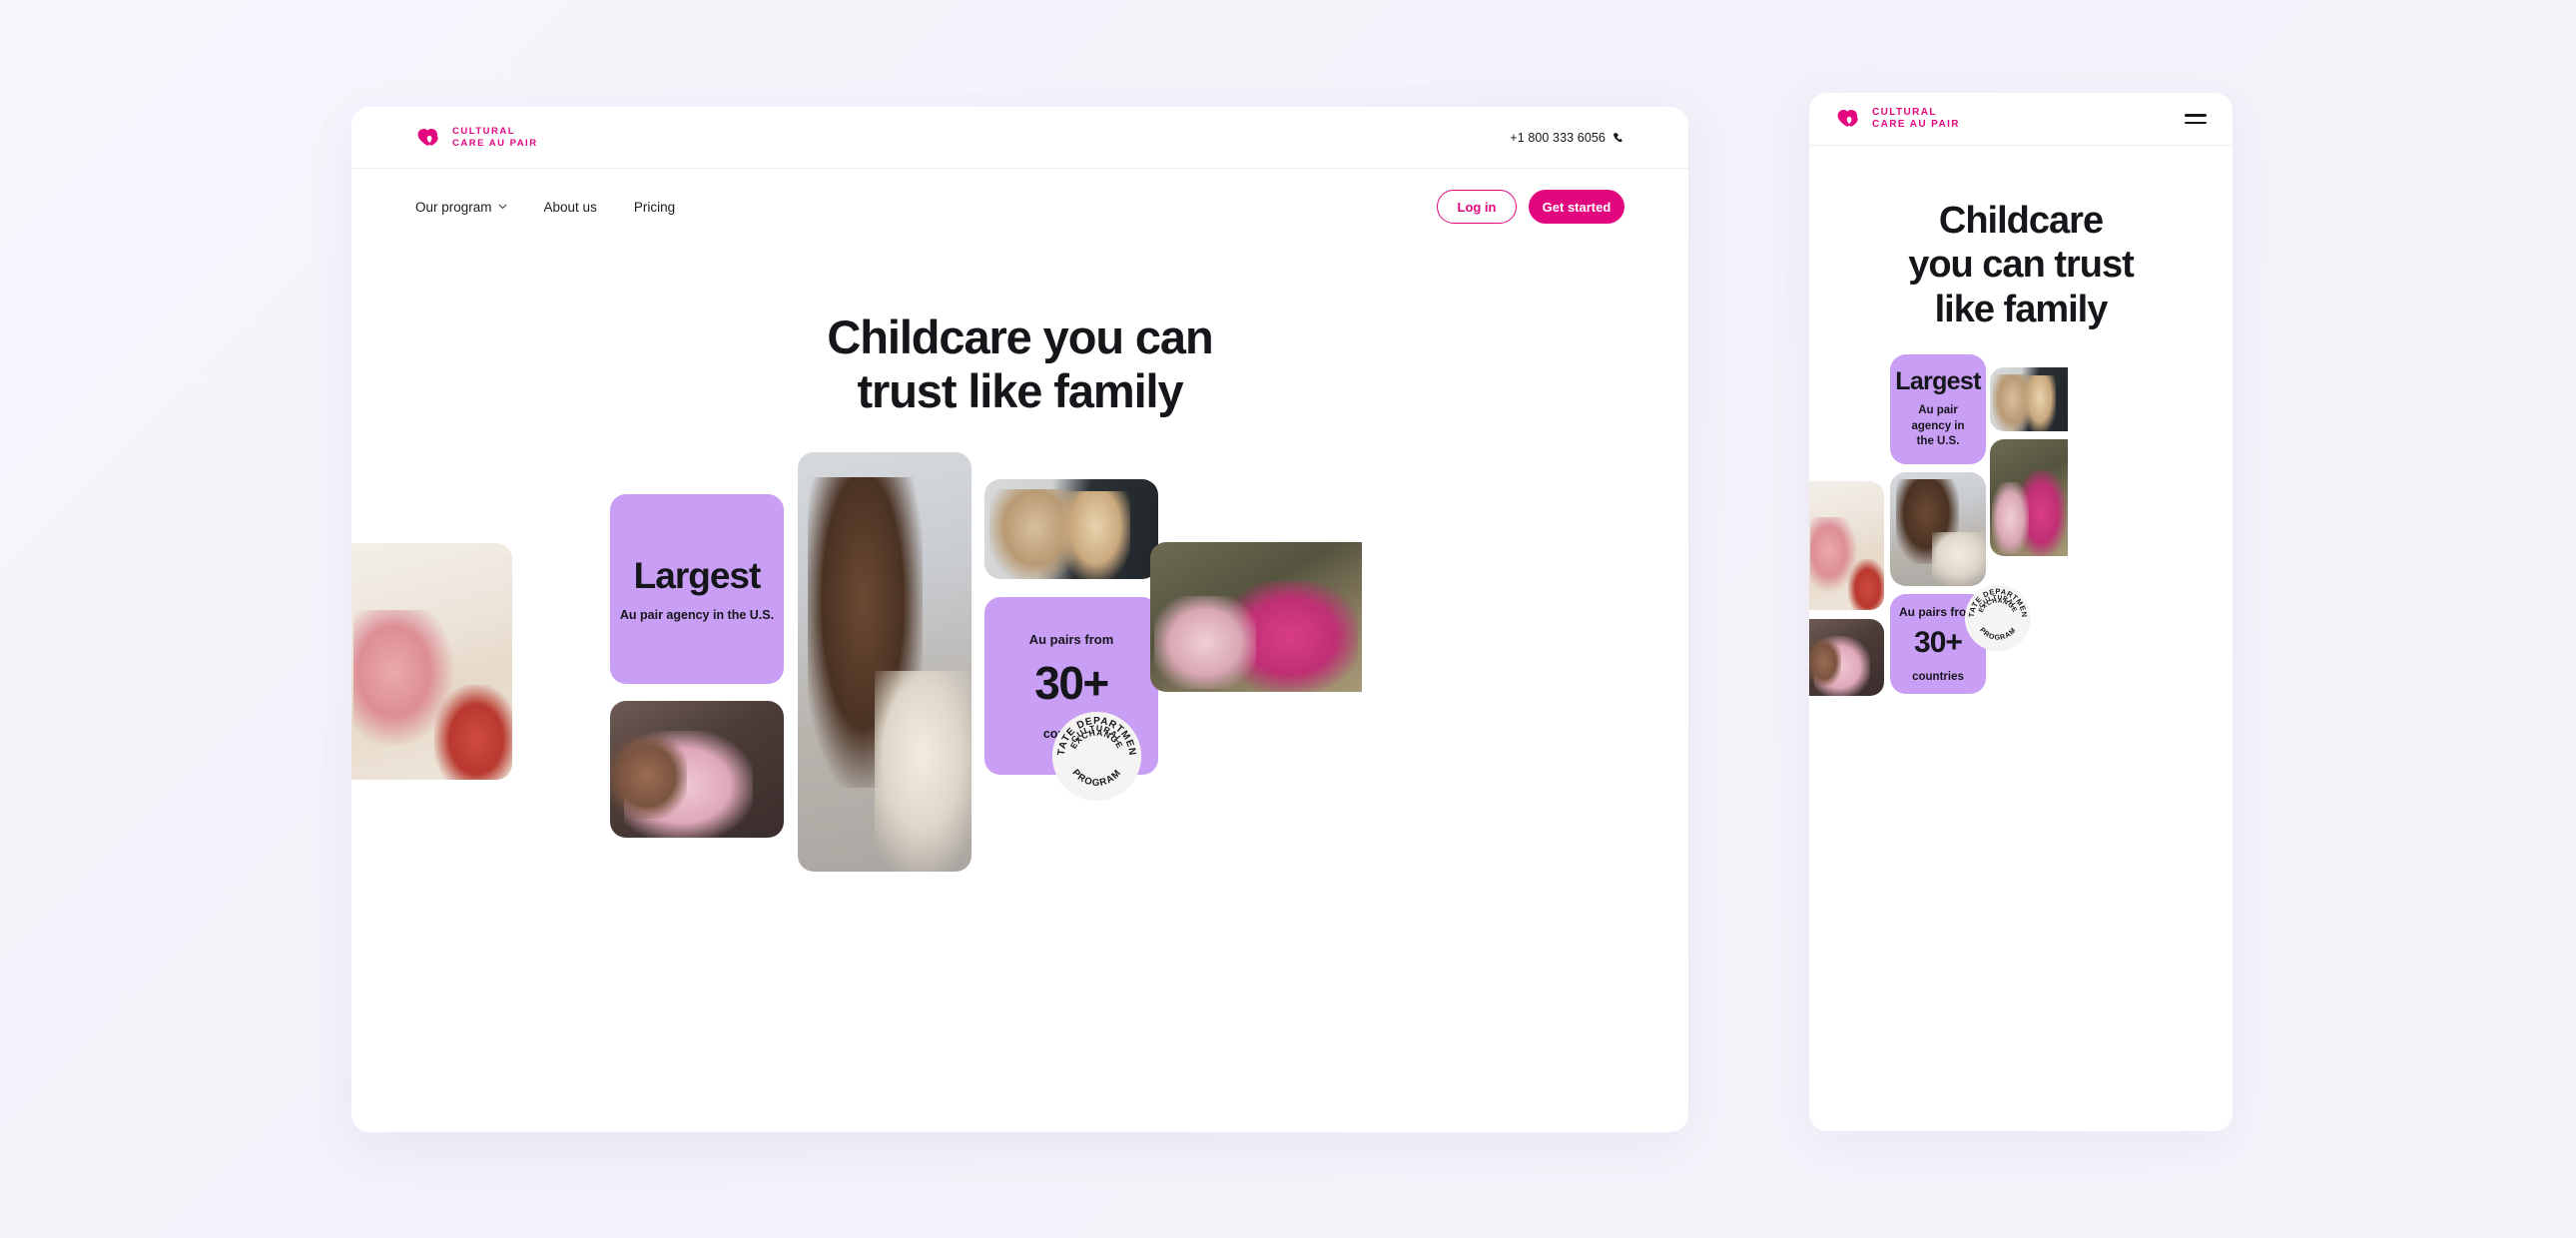  What do you see at coordinates (1020, 390) in the screenshot?
I see `hero-title-line-2: trust like family` at bounding box center [1020, 390].